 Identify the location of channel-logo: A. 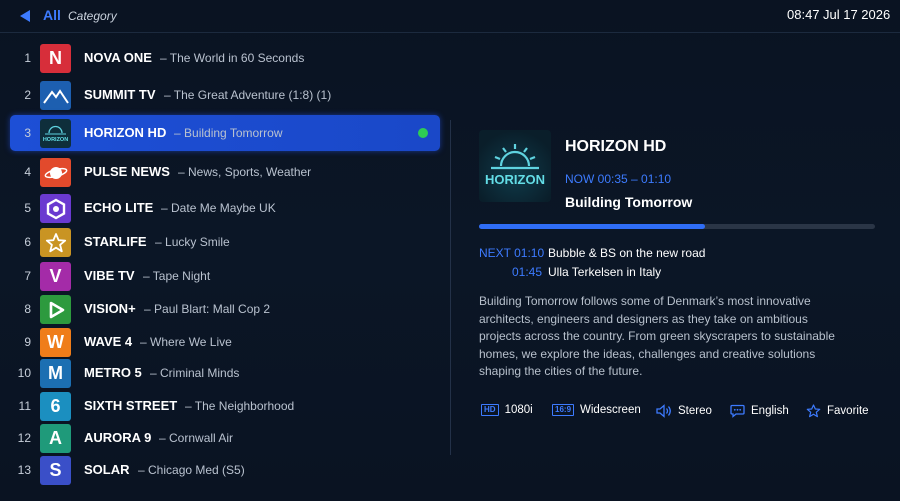
(55, 438).